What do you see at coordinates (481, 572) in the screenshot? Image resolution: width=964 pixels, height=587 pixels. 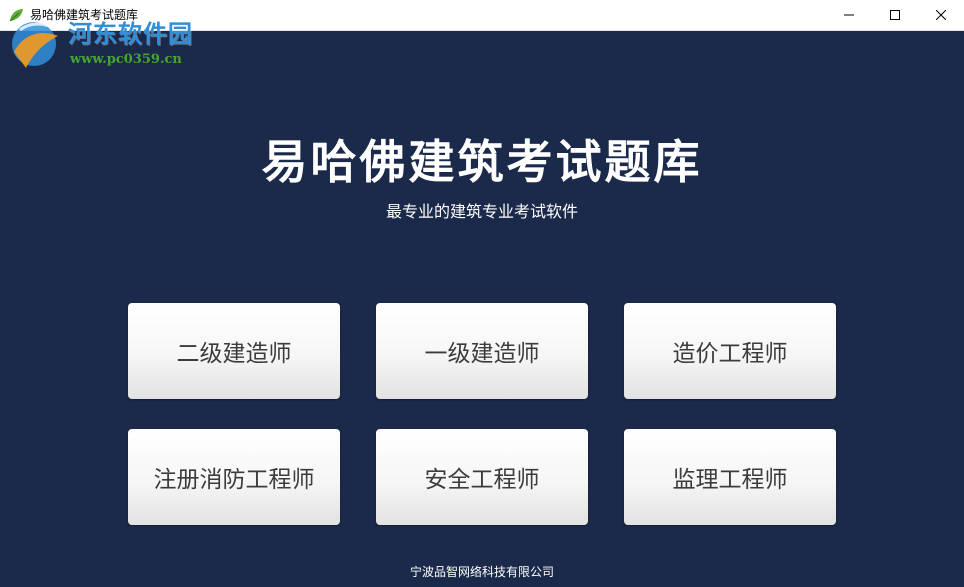 I see `footer-company: 宁波品智网络科技有限公司` at bounding box center [481, 572].